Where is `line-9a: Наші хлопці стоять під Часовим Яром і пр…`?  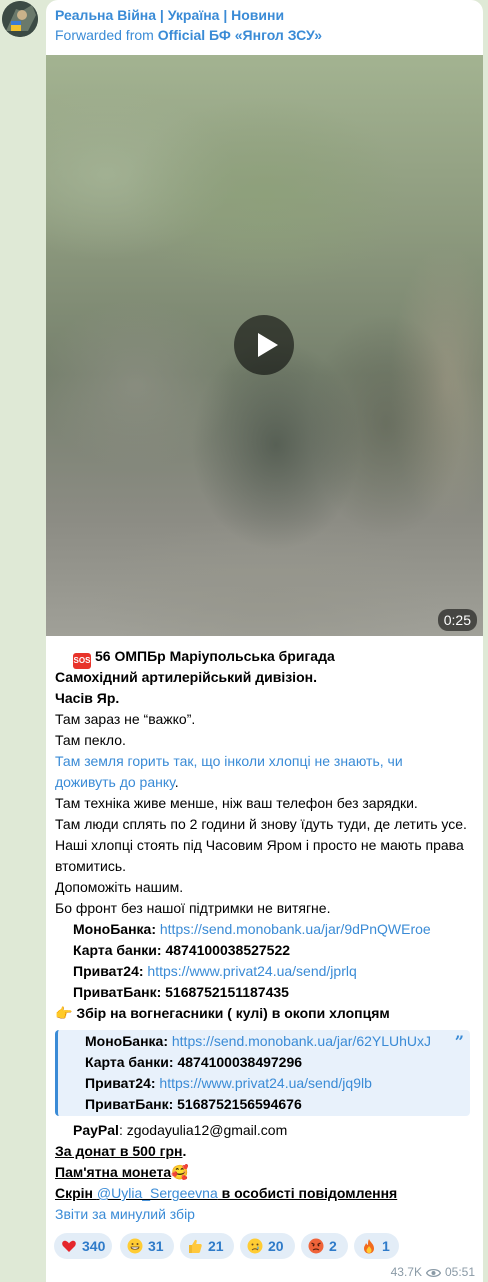 line-9a: Наші хлопці стоять під Часовим Яром і пр… is located at coordinates (259, 845).